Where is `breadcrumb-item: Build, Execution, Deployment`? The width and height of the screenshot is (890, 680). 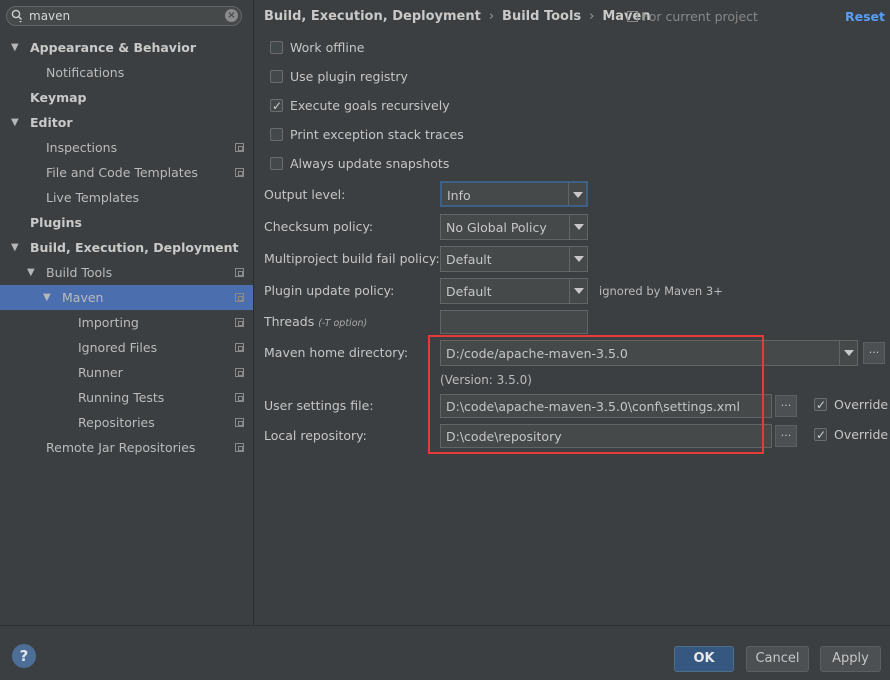
breadcrumb-item: Build, Execution, Deployment is located at coordinates (372, 16).